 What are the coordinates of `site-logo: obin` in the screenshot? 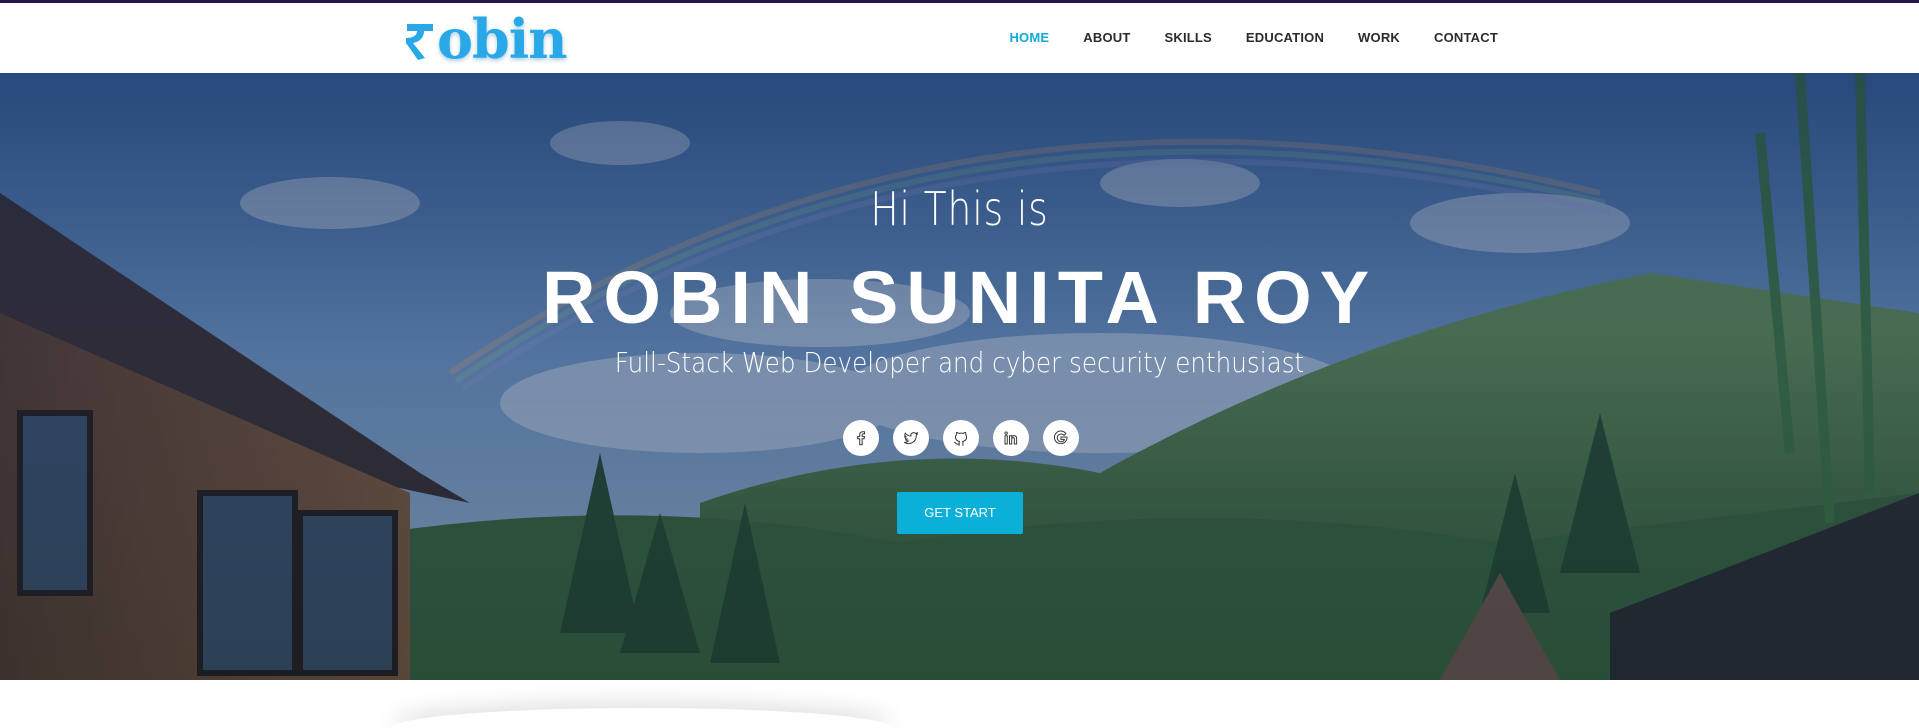 It's located at (486, 39).